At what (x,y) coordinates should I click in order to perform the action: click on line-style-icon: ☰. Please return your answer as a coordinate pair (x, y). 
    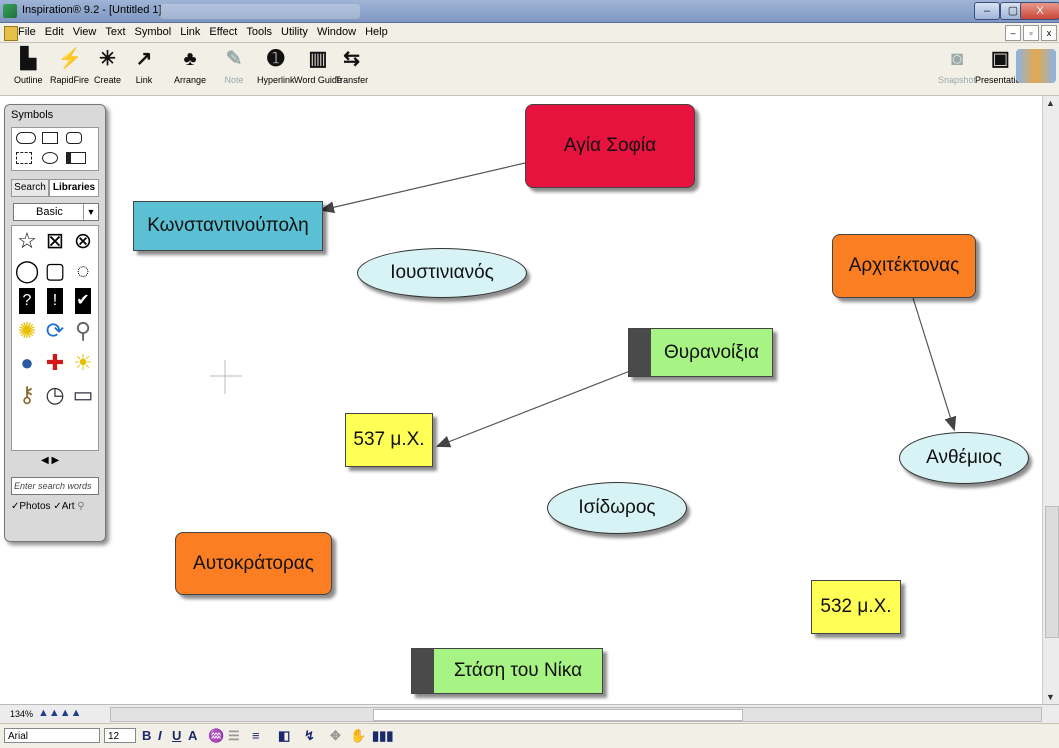
    Looking at the image, I should click on (234, 736).